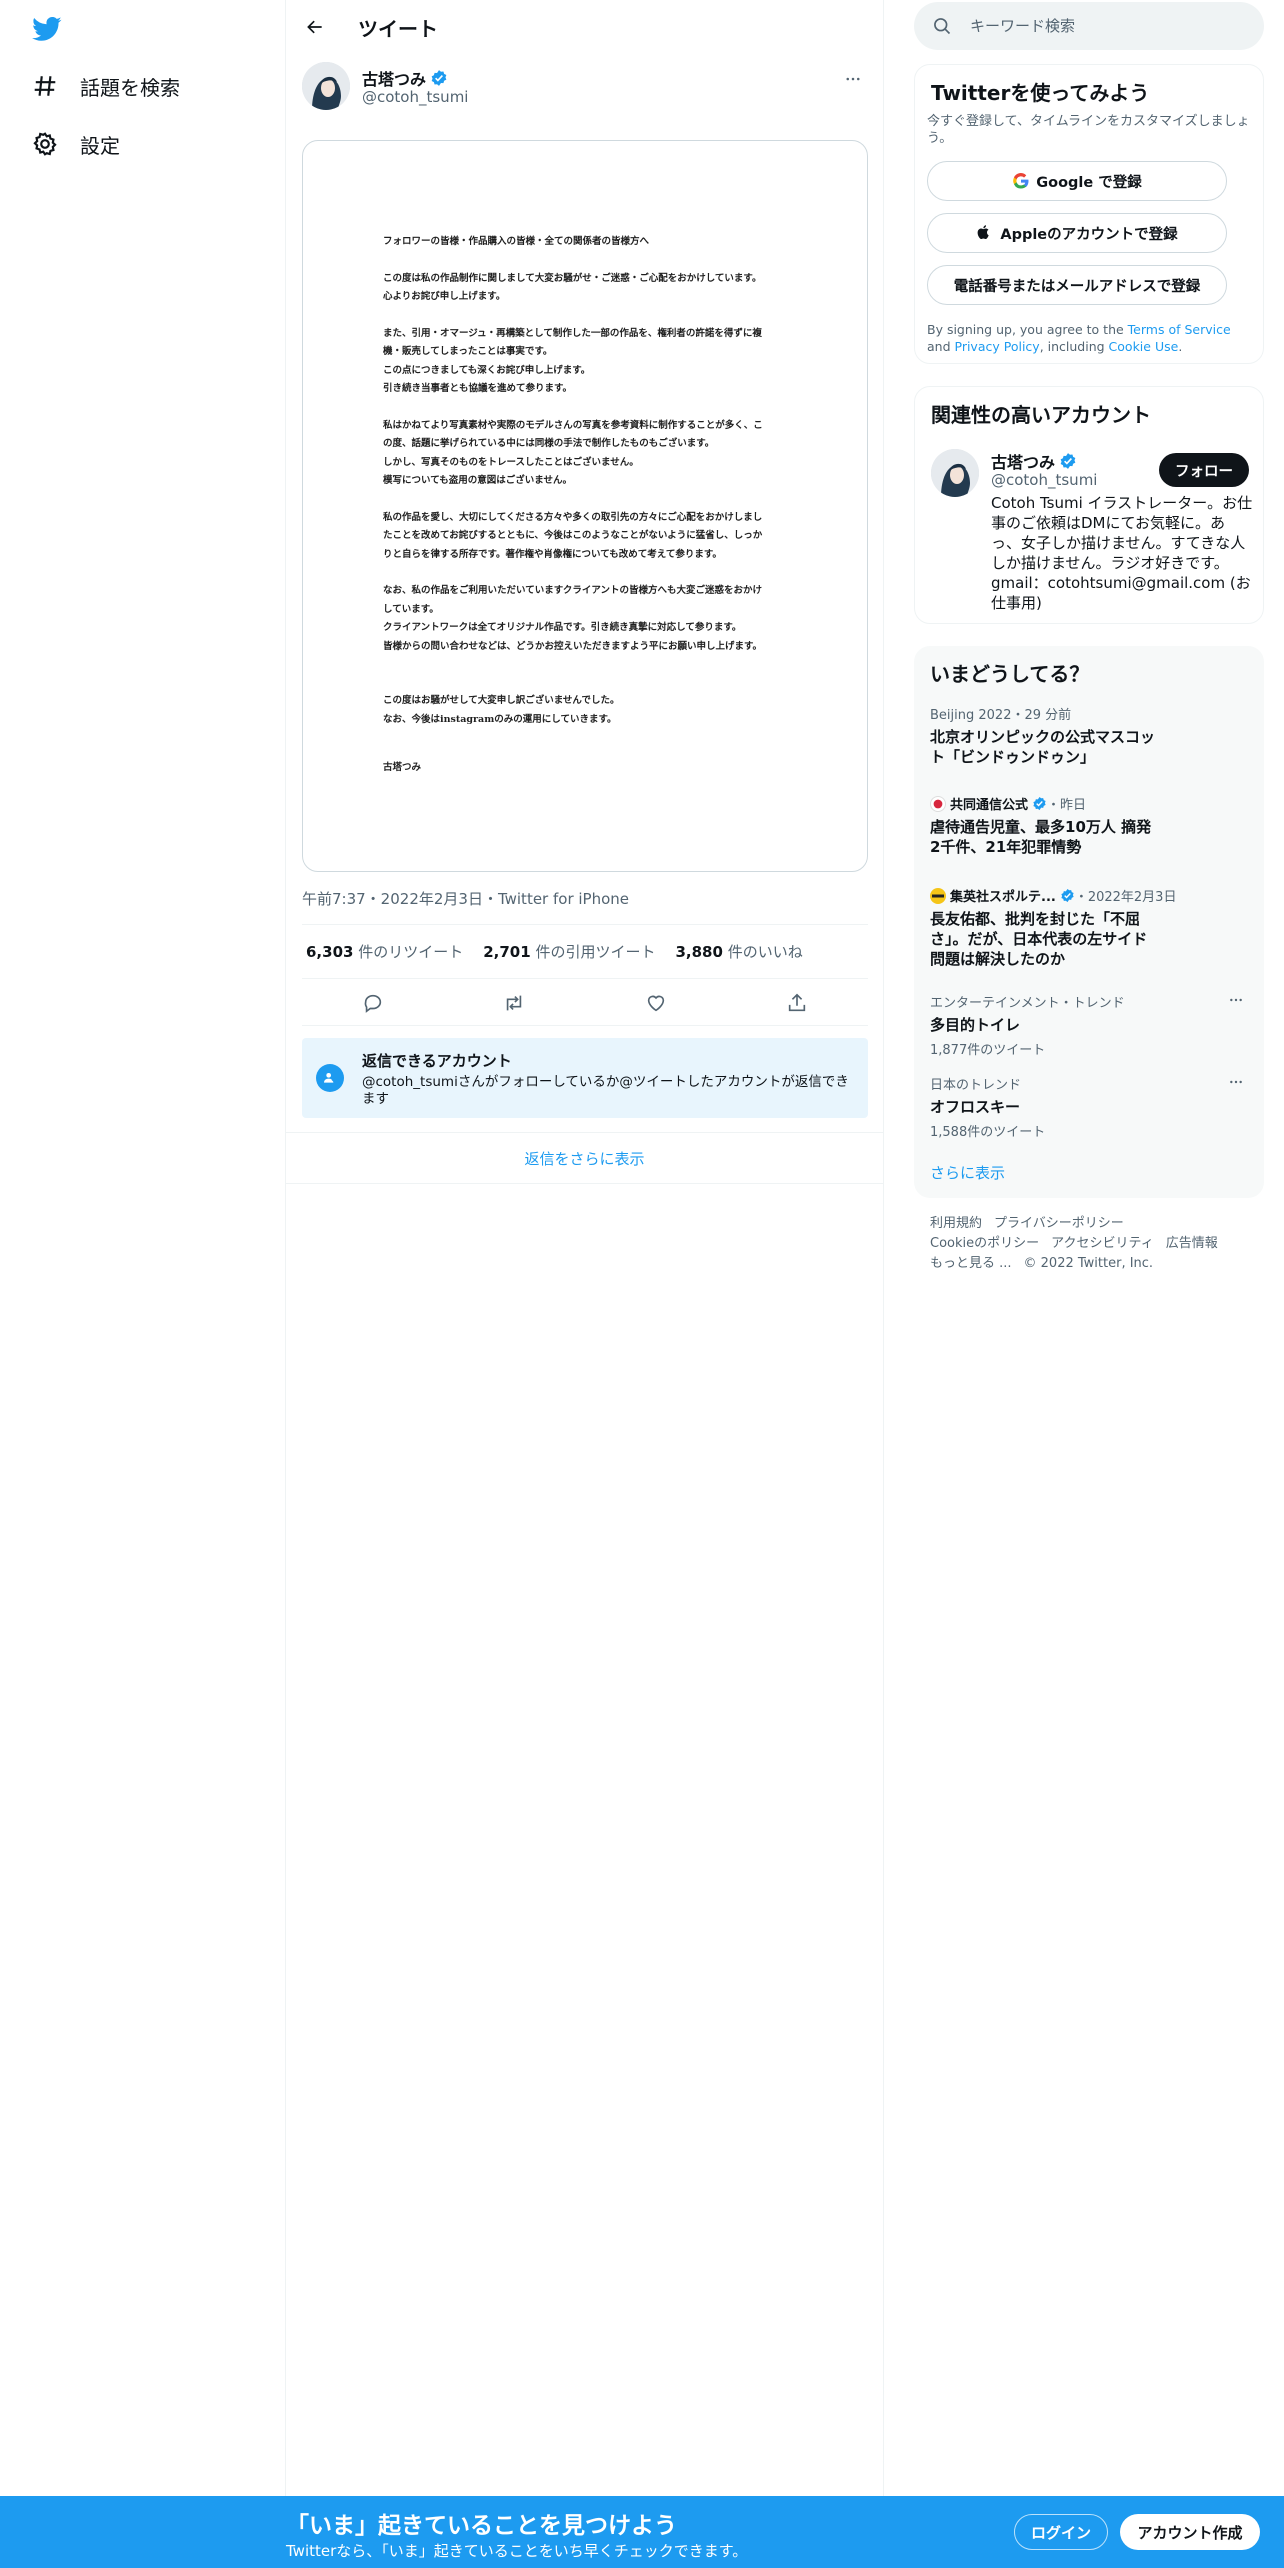 The width and height of the screenshot is (1284, 2568). Describe the element at coordinates (988, 1050) in the screenshot. I see `trend-tweet-count: 1,877件のツイート` at that location.